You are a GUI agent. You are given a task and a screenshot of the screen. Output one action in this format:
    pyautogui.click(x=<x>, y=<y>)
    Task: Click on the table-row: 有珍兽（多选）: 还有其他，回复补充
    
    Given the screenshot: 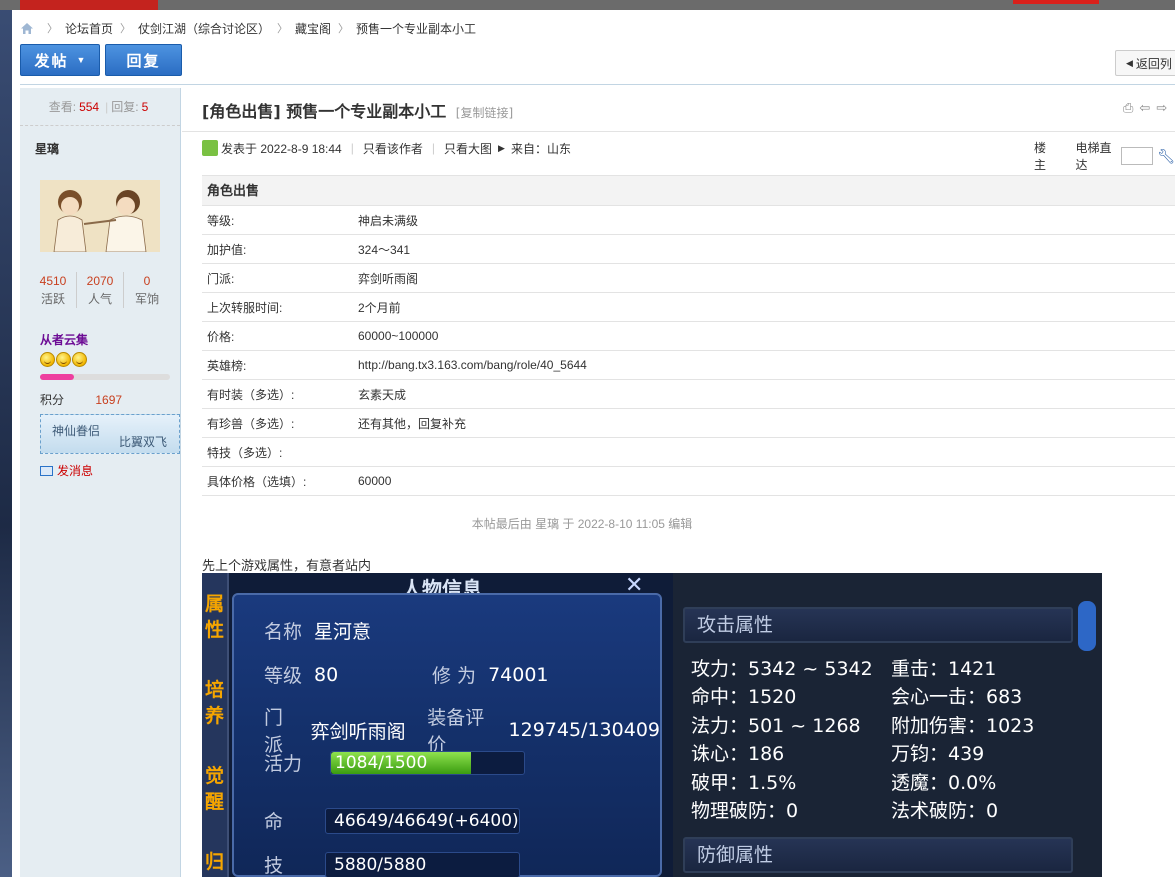 What is the action you would take?
    pyautogui.click(x=688, y=423)
    